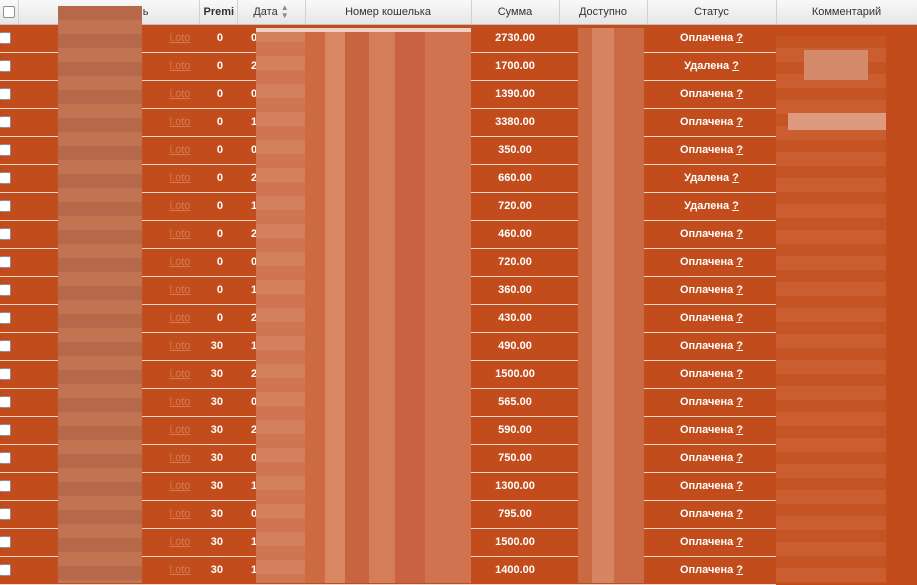 Image resolution: width=917 pixels, height=585 pixels. What do you see at coordinates (458, 570) in the screenshot?
I see `table-row: ac l.oto 30 11. 1400.00 Оплачена?` at bounding box center [458, 570].